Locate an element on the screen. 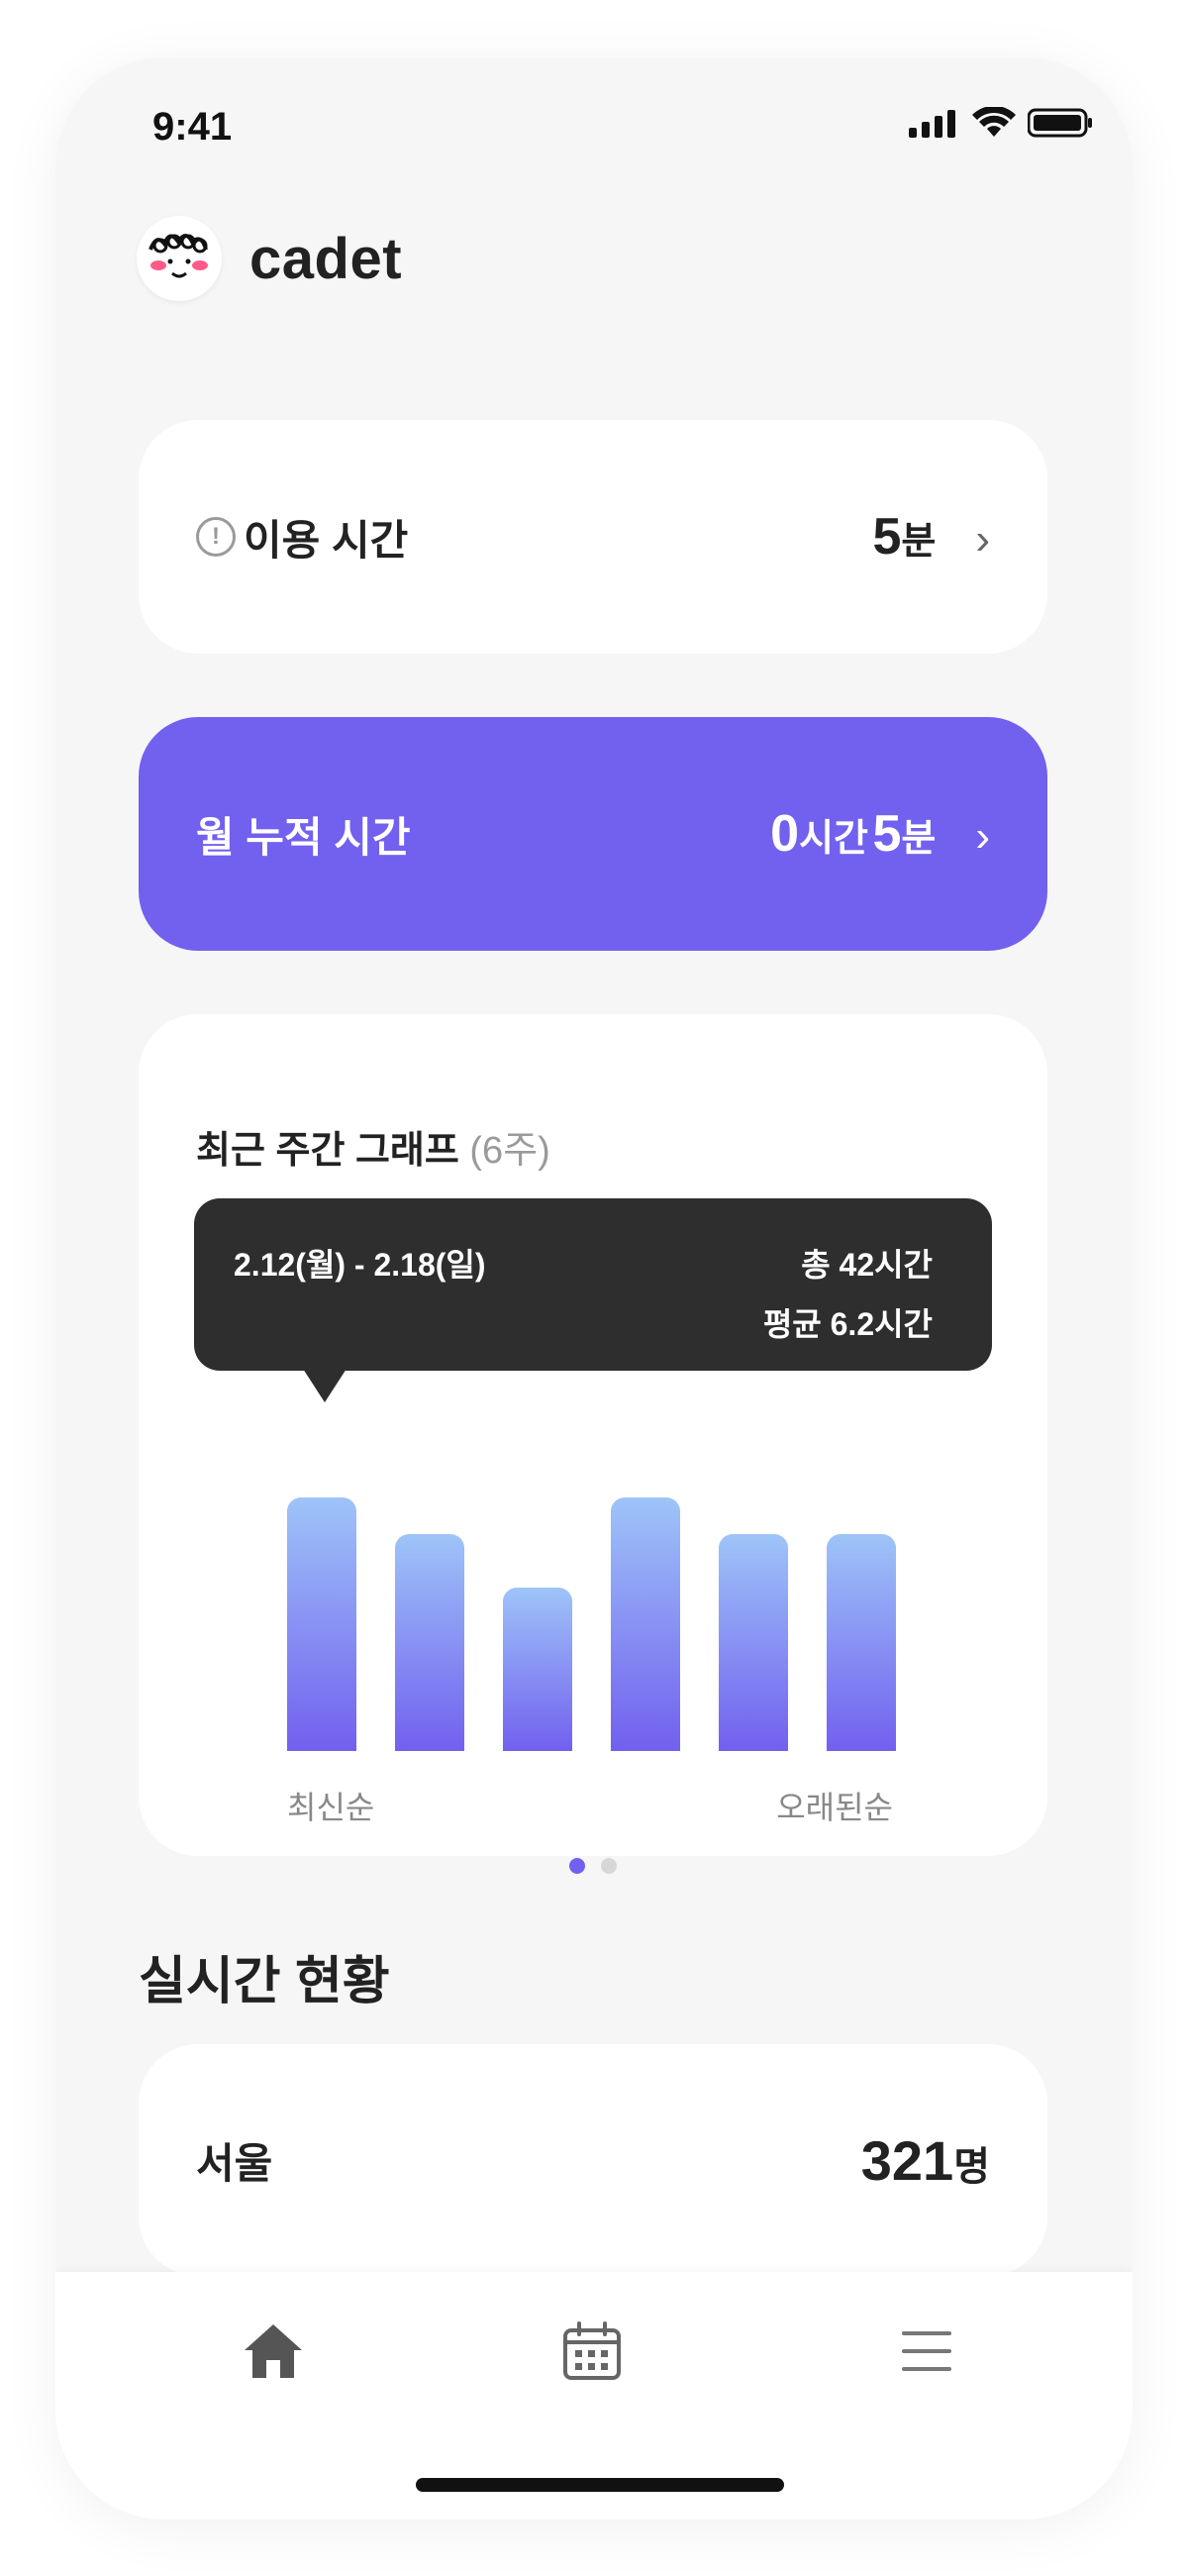 This screenshot has height=2576, width=1188. city-label: 서울 is located at coordinates (235, 2163).